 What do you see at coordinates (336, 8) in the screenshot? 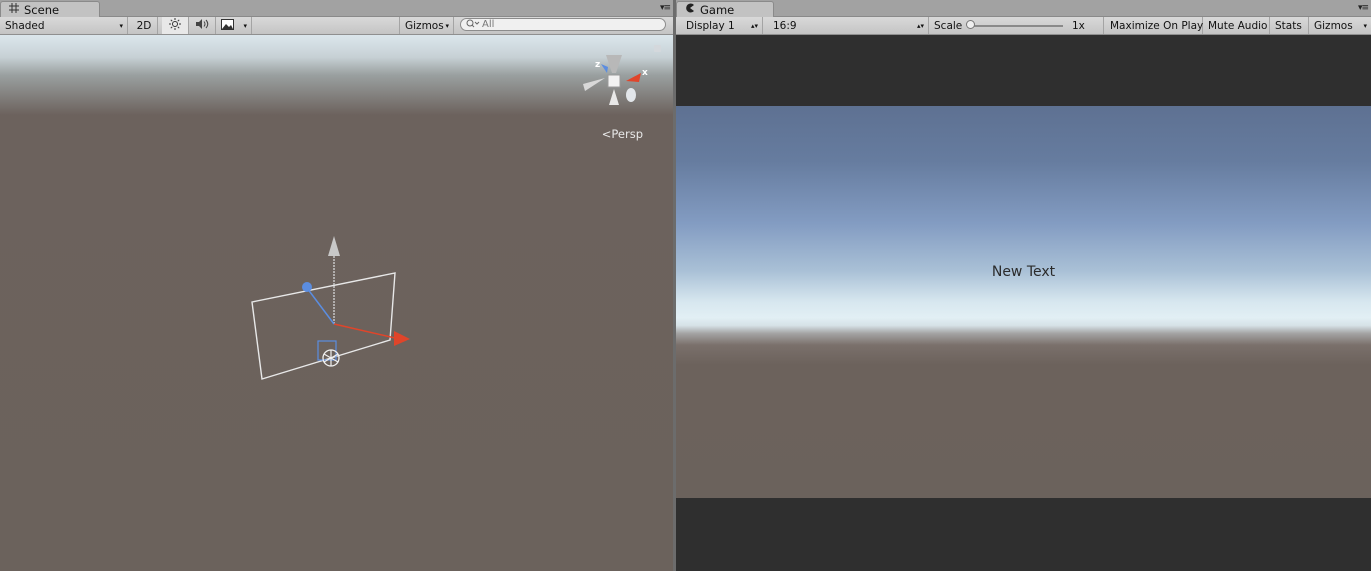
I see `scene-tabbar: Scene ▾≡` at bounding box center [336, 8].